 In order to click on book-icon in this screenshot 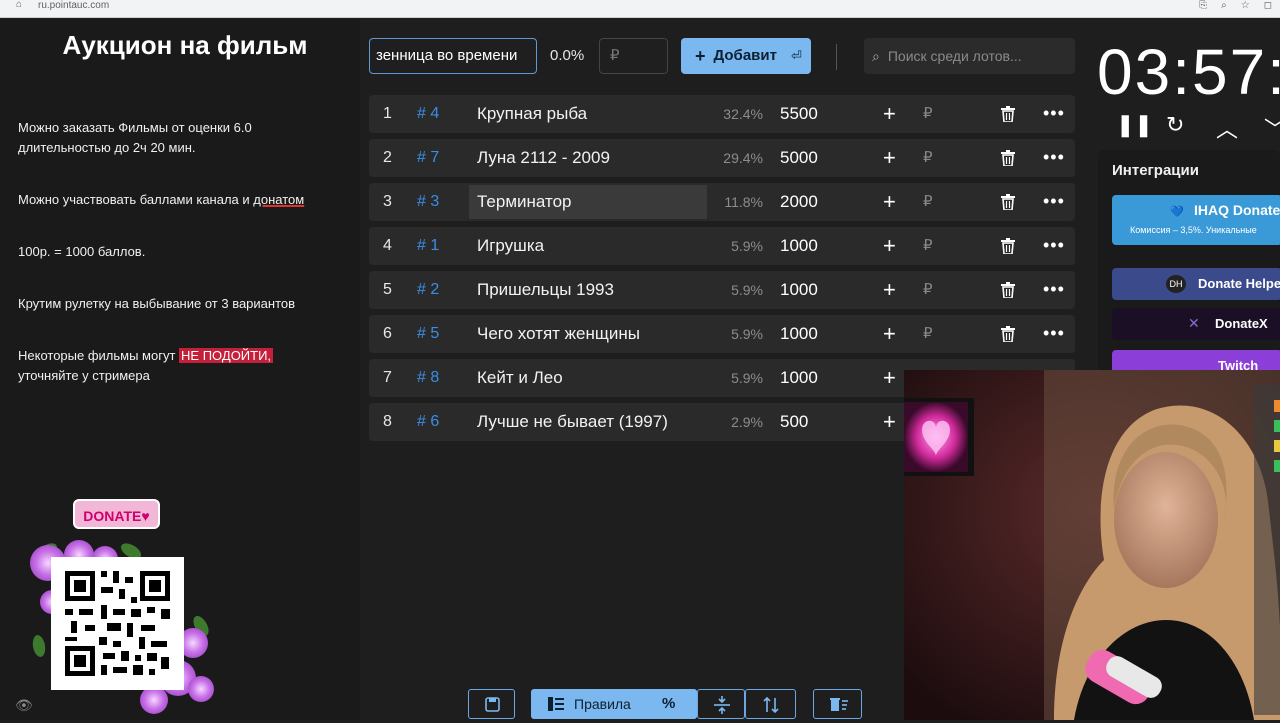, I will do `click(556, 704)`.